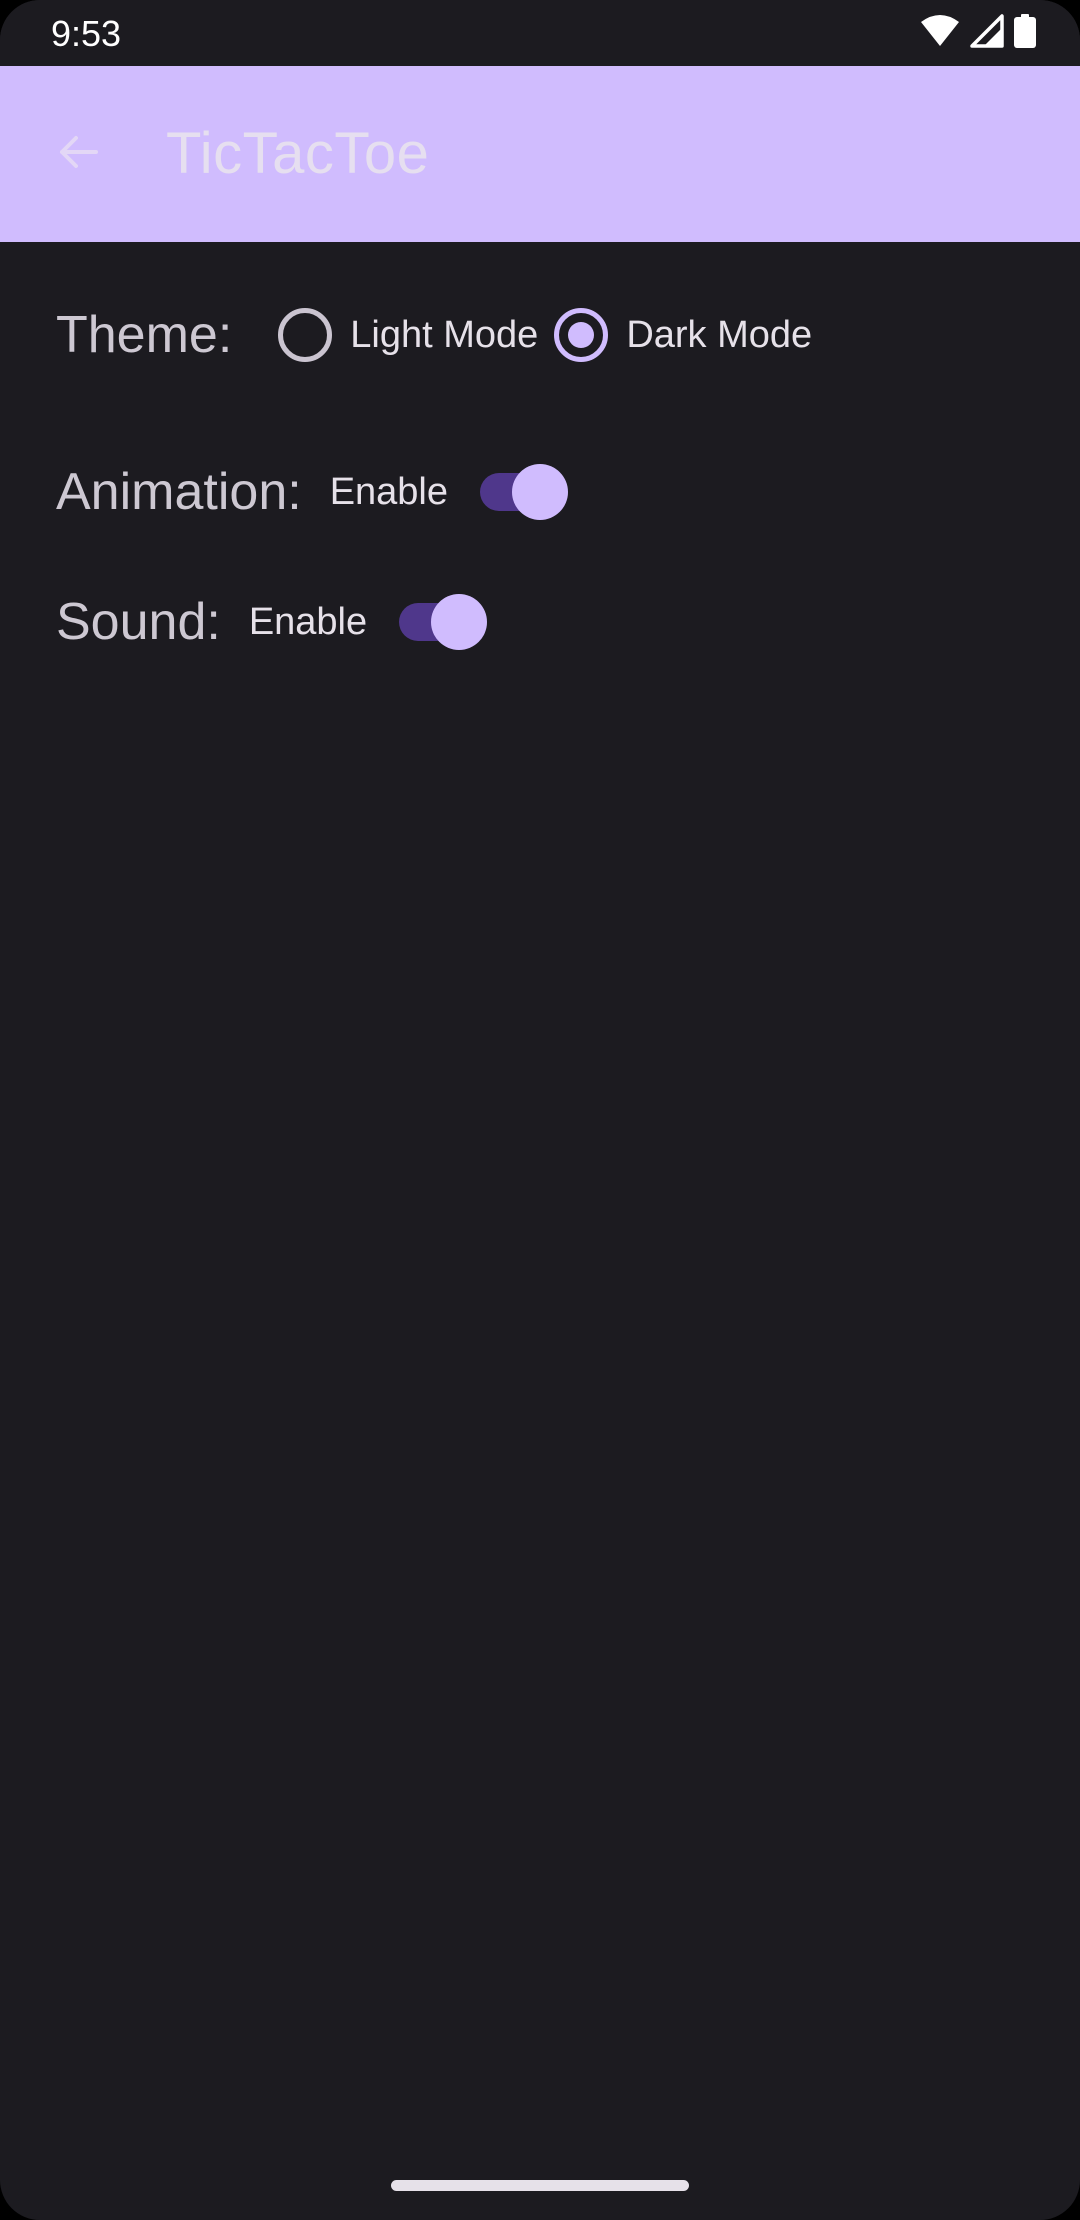 This screenshot has width=1080, height=2220. I want to click on status-time: 9:53, so click(86, 33).